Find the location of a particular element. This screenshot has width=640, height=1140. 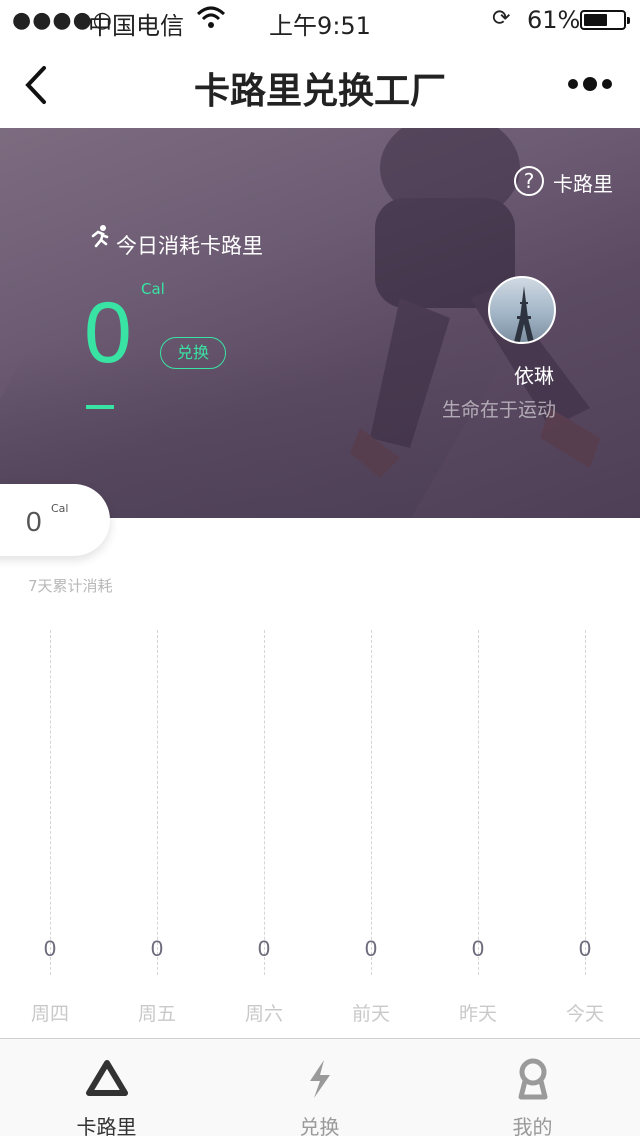

tab-calorie: 卡路里 is located at coordinates (106, 1089).